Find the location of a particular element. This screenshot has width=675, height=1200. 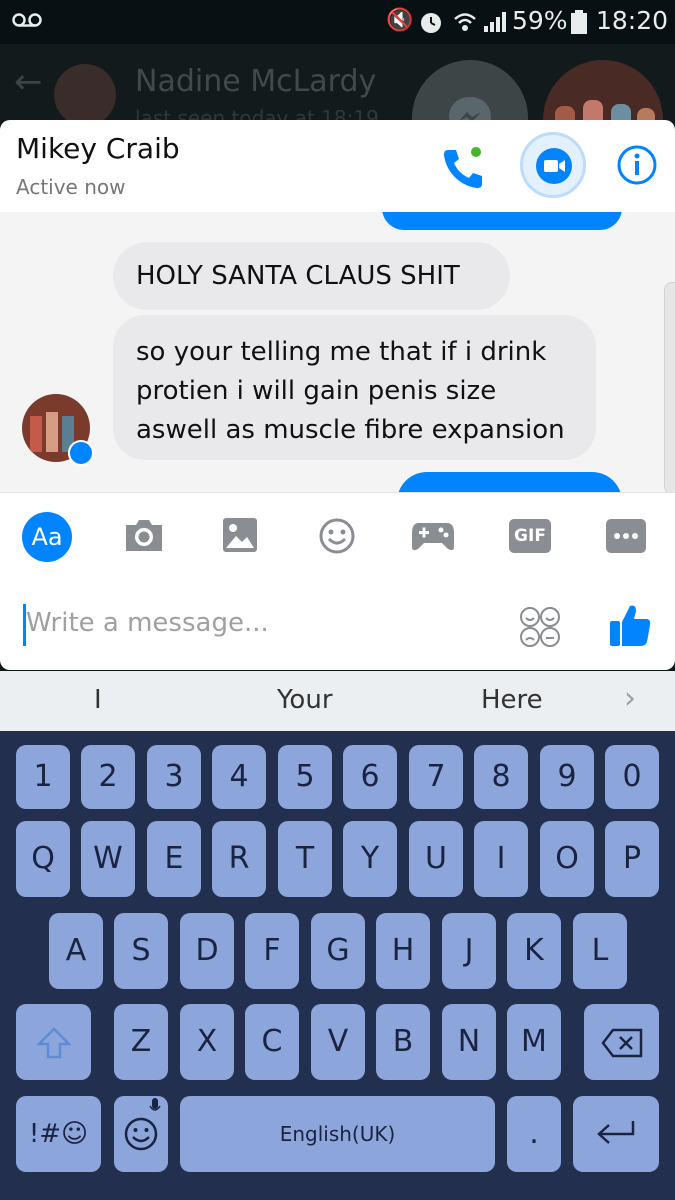

message-line: aswell as muscle fibre expansion is located at coordinates (350, 430).